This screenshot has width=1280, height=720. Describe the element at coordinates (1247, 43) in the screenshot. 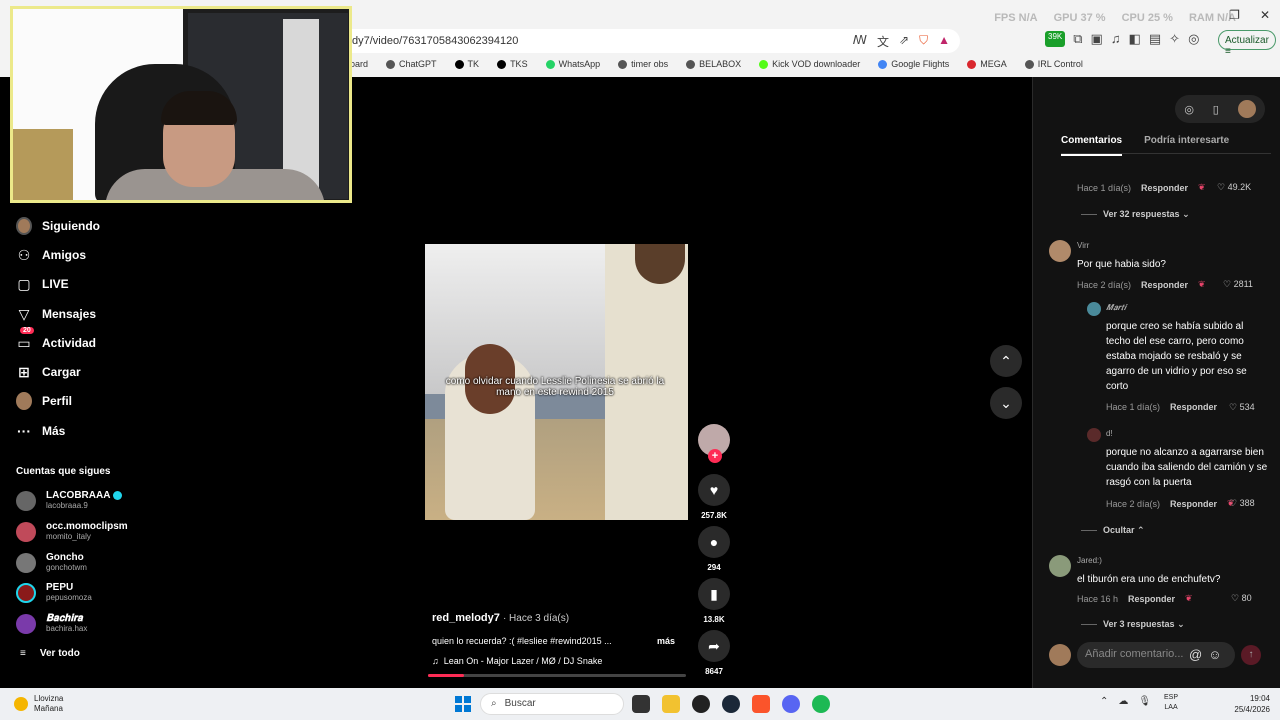

I see `update-button: Actualizar ≡` at that location.